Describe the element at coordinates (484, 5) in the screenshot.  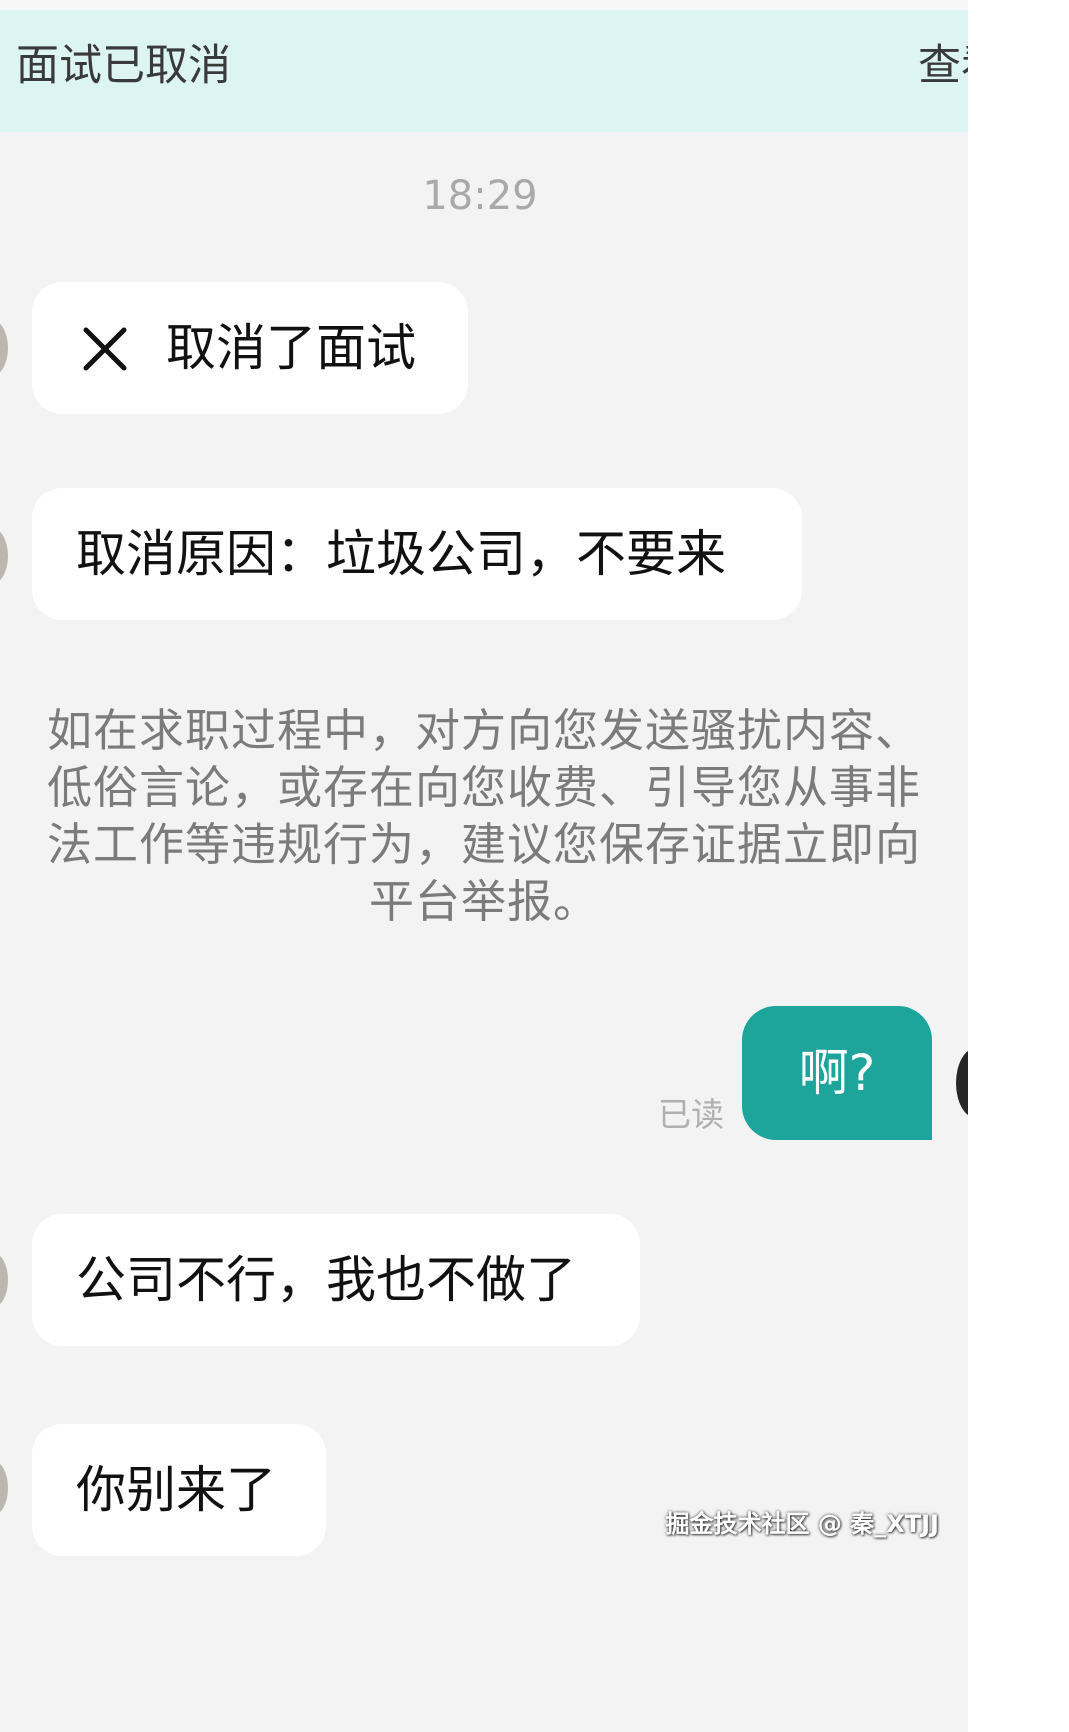
I see `top-strip` at that location.